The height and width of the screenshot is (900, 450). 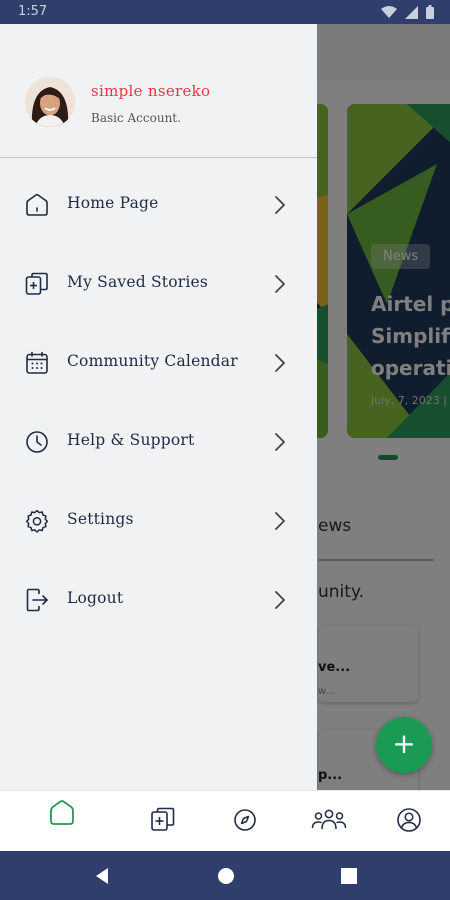 I want to click on account-type: Basic Account., so click(x=136, y=118).